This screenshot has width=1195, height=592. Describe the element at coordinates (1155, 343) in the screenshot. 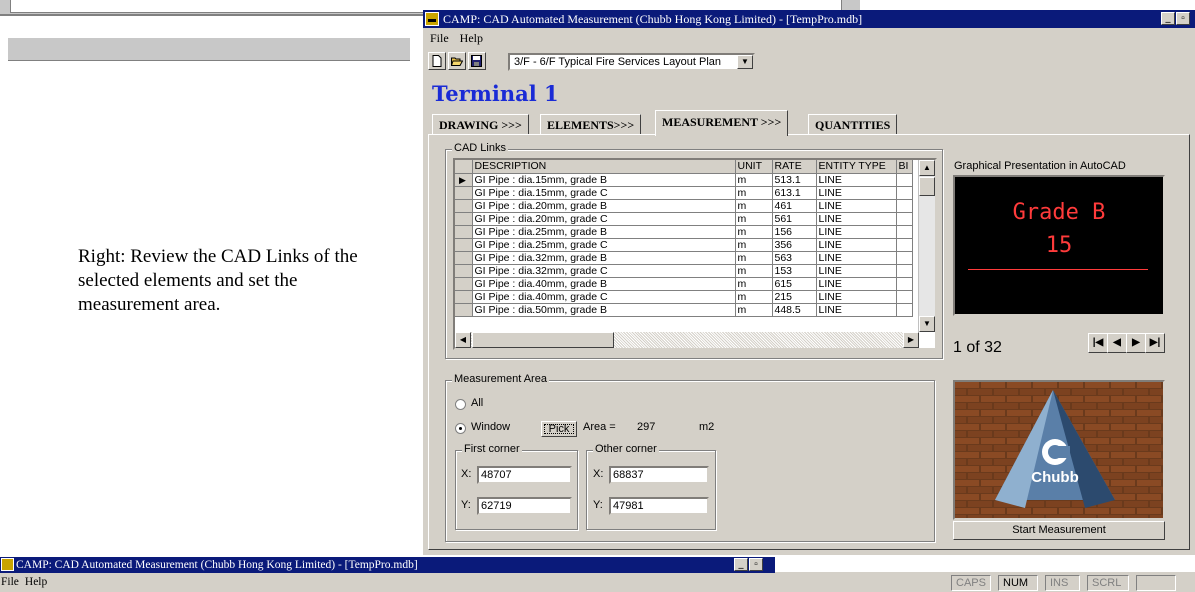

I see `last-record-button: ▶|` at that location.